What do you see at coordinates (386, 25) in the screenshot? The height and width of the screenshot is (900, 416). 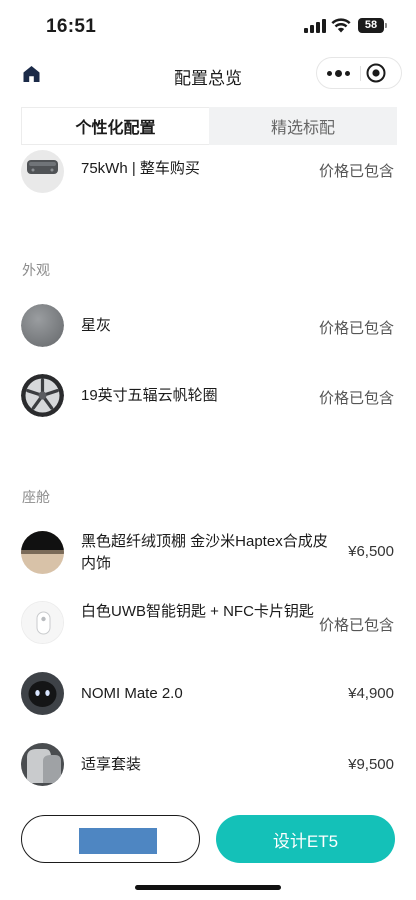 I see `battery-cap` at bounding box center [386, 25].